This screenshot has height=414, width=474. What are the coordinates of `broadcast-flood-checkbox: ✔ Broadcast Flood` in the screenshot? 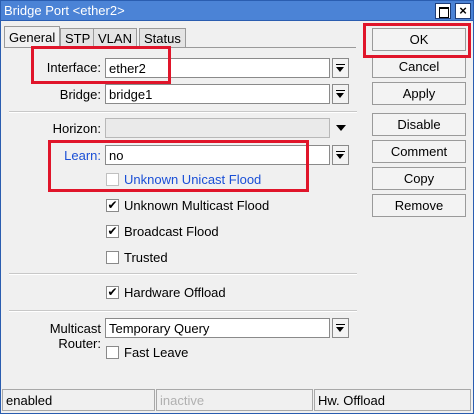 It's located at (206, 232).